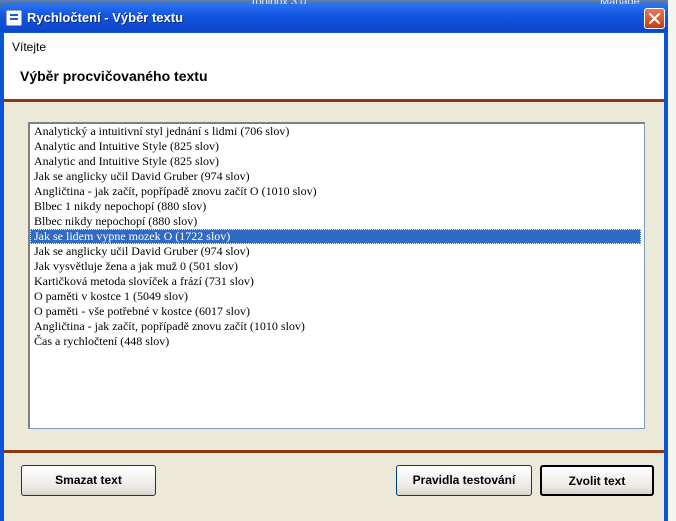 This screenshot has width=676, height=521. Describe the element at coordinates (335, 206) in the screenshot. I see `list-item: Blbec 1 nikdy nepochopí (880 slov)` at that location.